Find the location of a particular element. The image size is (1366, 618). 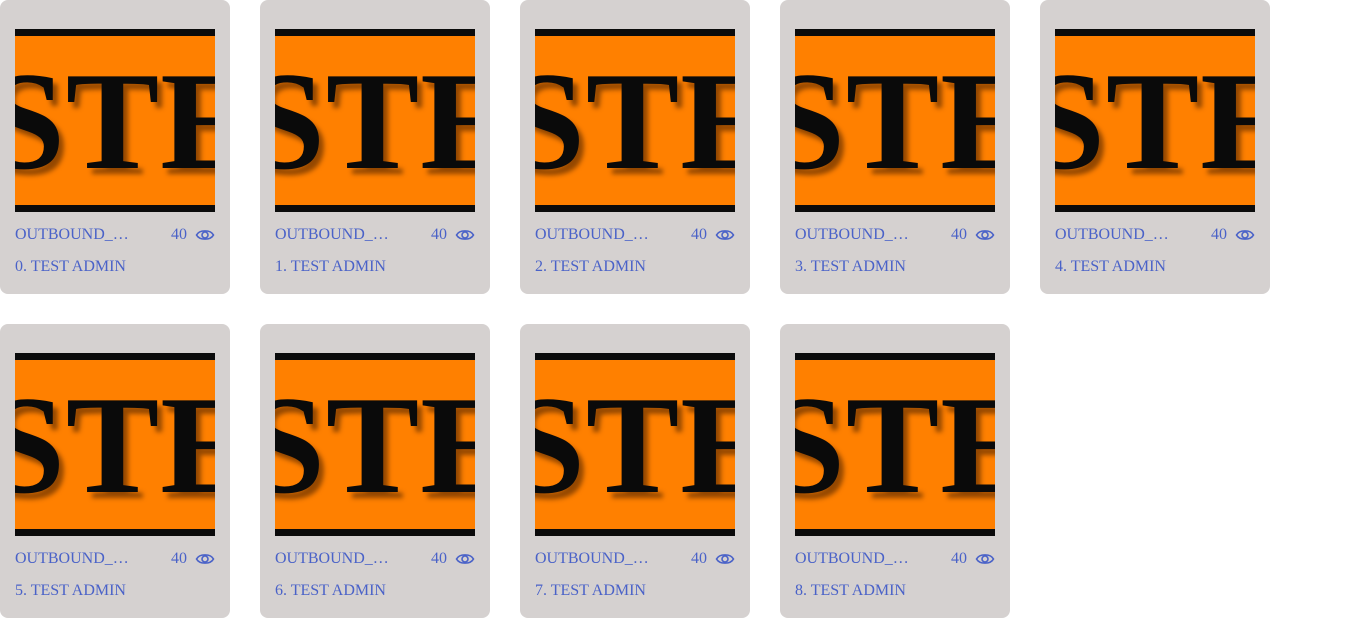

video-card: STE OUTBOUND_… 40 0. TEST ADMIN is located at coordinates (115, 147).